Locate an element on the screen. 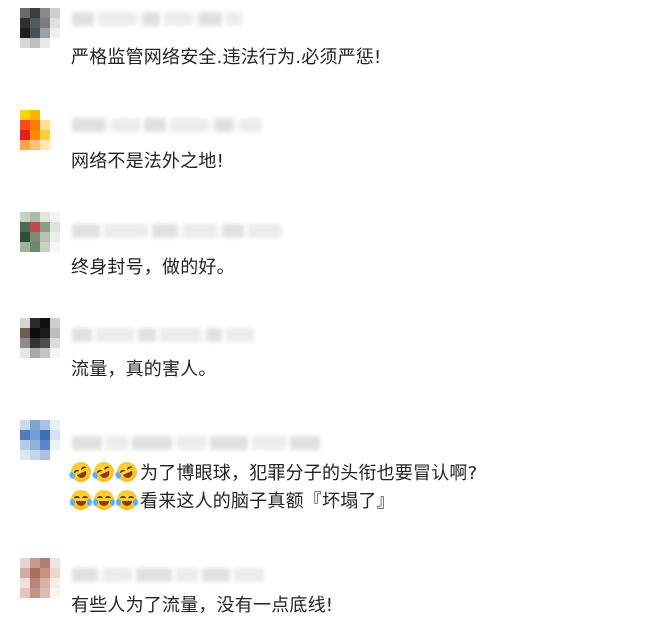 This screenshot has height=630, width=654. comment-text: 流量，真的害人。 is located at coordinates (144, 369).